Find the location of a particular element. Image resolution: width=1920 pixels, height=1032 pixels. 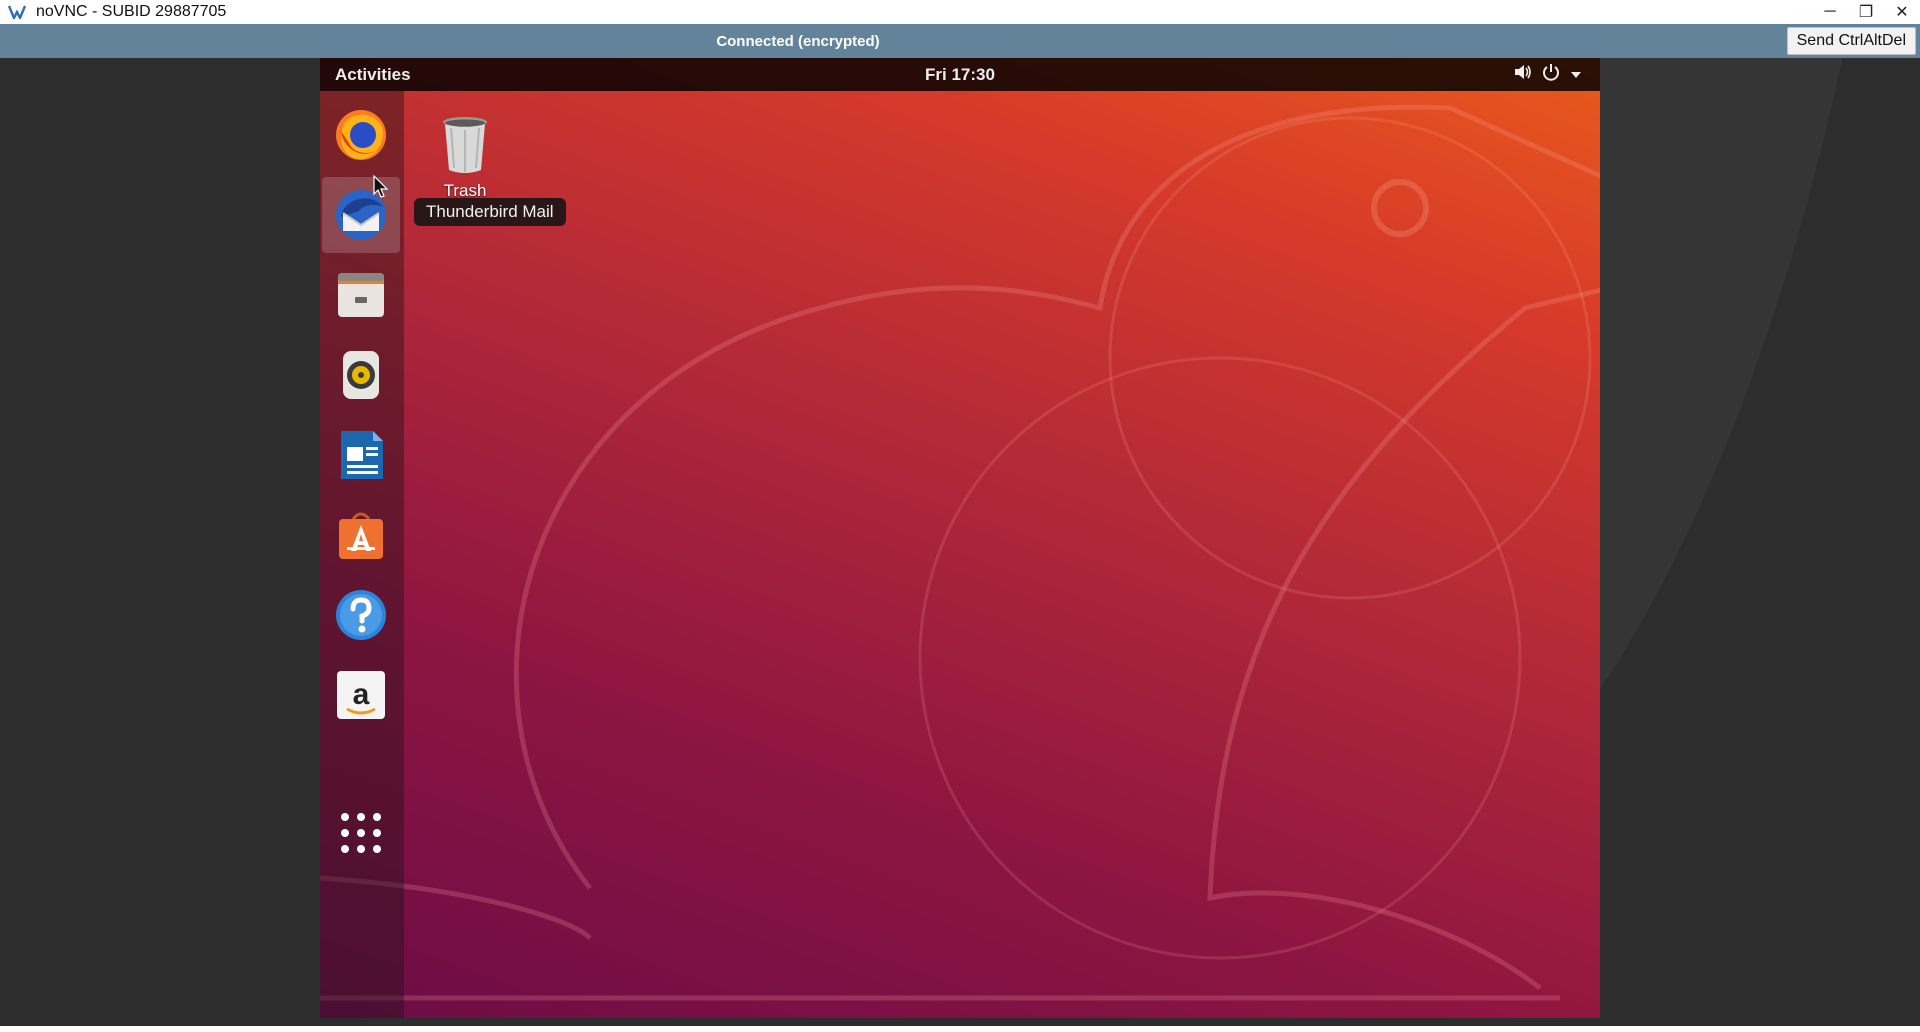

dock-firefox is located at coordinates (361, 135).